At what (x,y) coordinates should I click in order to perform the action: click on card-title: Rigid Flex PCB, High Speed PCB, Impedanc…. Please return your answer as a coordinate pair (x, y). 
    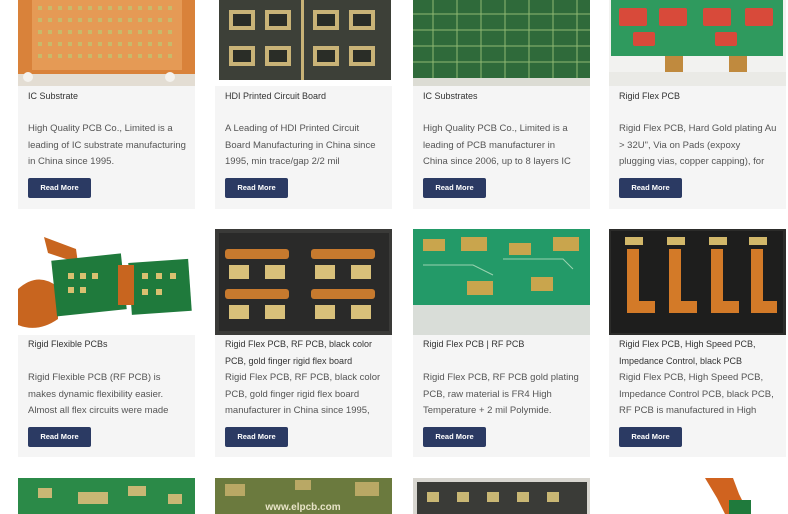
    Looking at the image, I should click on (698, 353).